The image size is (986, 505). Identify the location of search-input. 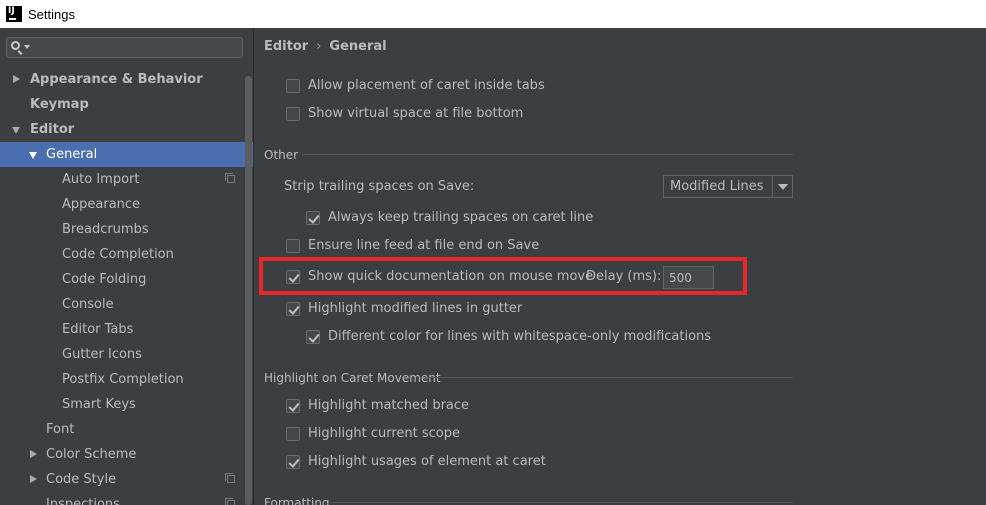
(124, 47).